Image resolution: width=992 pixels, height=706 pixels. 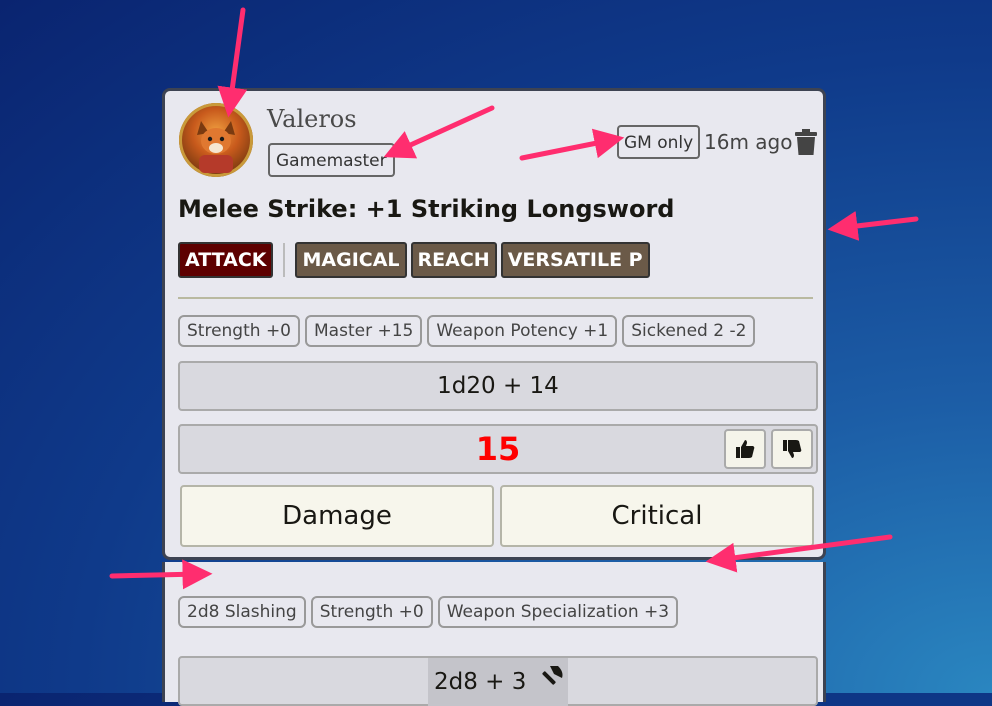 I want to click on roll-total: 15, so click(x=498, y=449).